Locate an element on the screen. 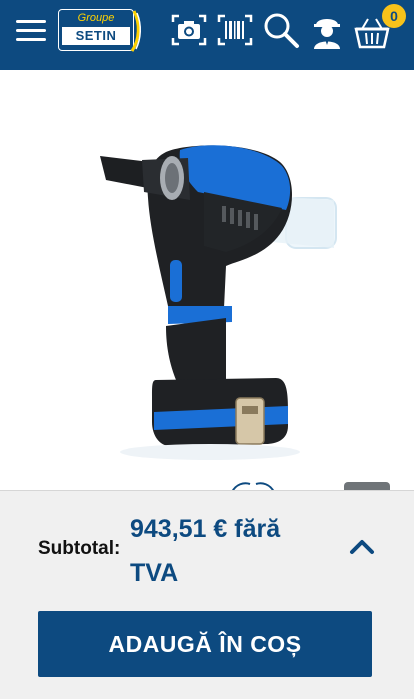 The width and height of the screenshot is (414, 699). worker-account-icon is located at coordinates (327, 31).